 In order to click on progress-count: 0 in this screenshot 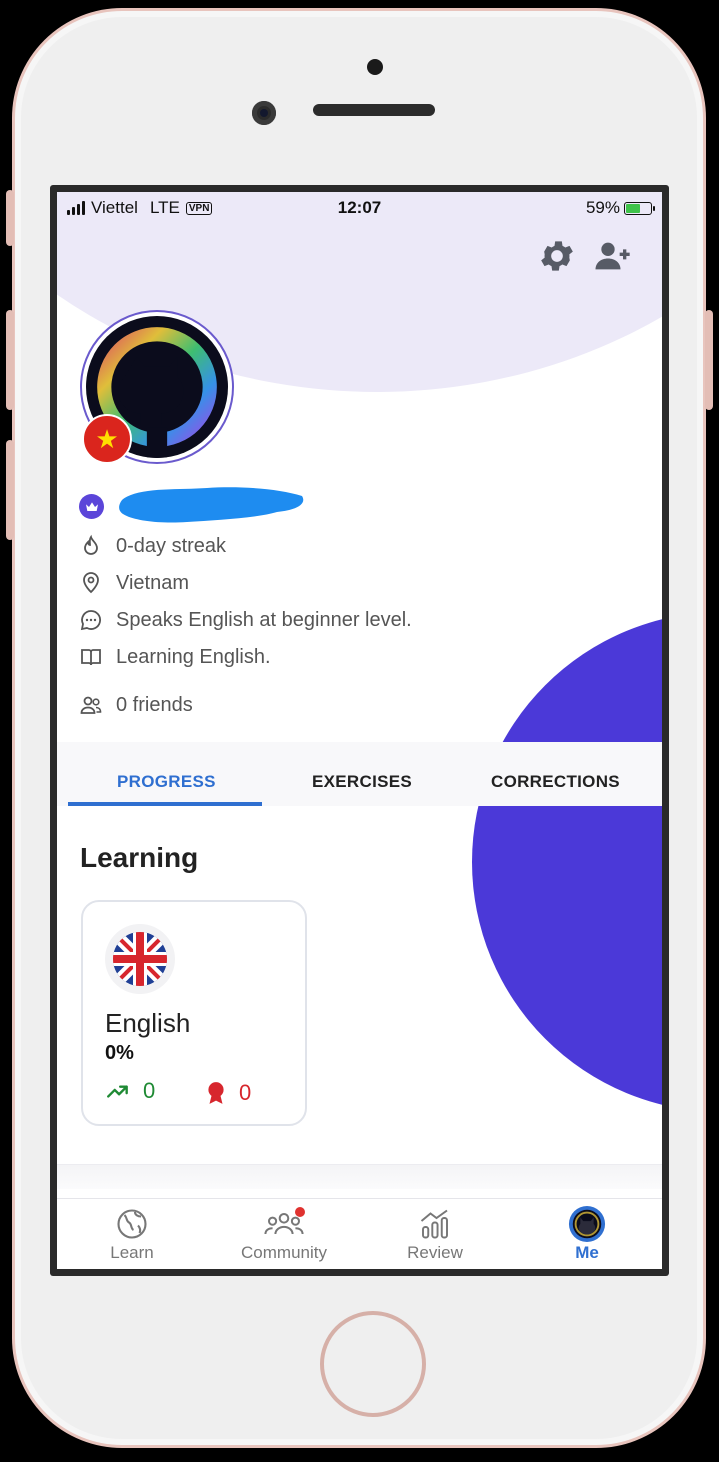, I will do `click(149, 1090)`.